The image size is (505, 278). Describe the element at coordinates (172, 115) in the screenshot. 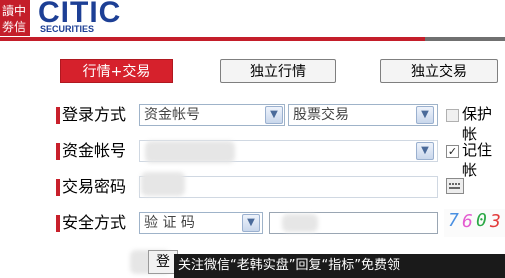

I see `account-type-value: 资金帐号` at that location.